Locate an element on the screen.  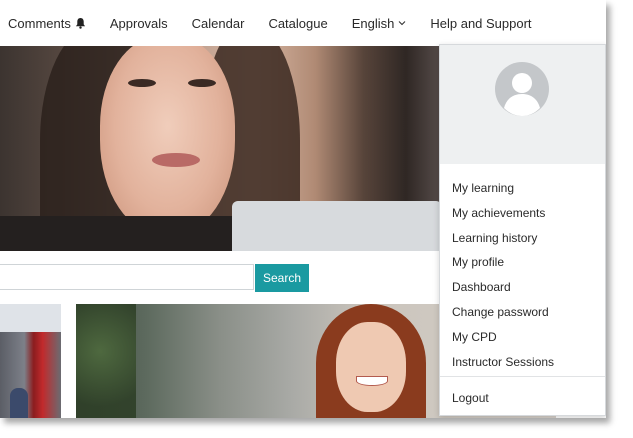
nav-comments: Comments is located at coordinates (49, 23).